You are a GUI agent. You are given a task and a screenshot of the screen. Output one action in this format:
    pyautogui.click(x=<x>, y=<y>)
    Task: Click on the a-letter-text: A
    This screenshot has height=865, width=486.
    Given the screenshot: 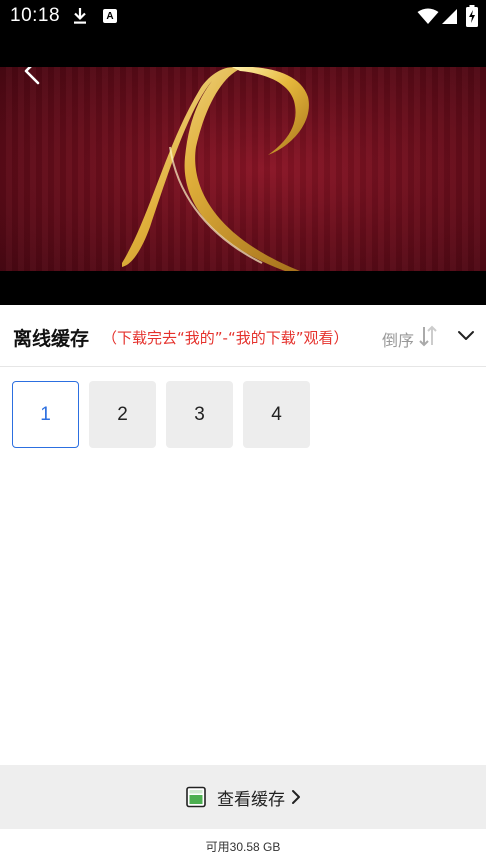 What is the action you would take?
    pyautogui.click(x=110, y=16)
    